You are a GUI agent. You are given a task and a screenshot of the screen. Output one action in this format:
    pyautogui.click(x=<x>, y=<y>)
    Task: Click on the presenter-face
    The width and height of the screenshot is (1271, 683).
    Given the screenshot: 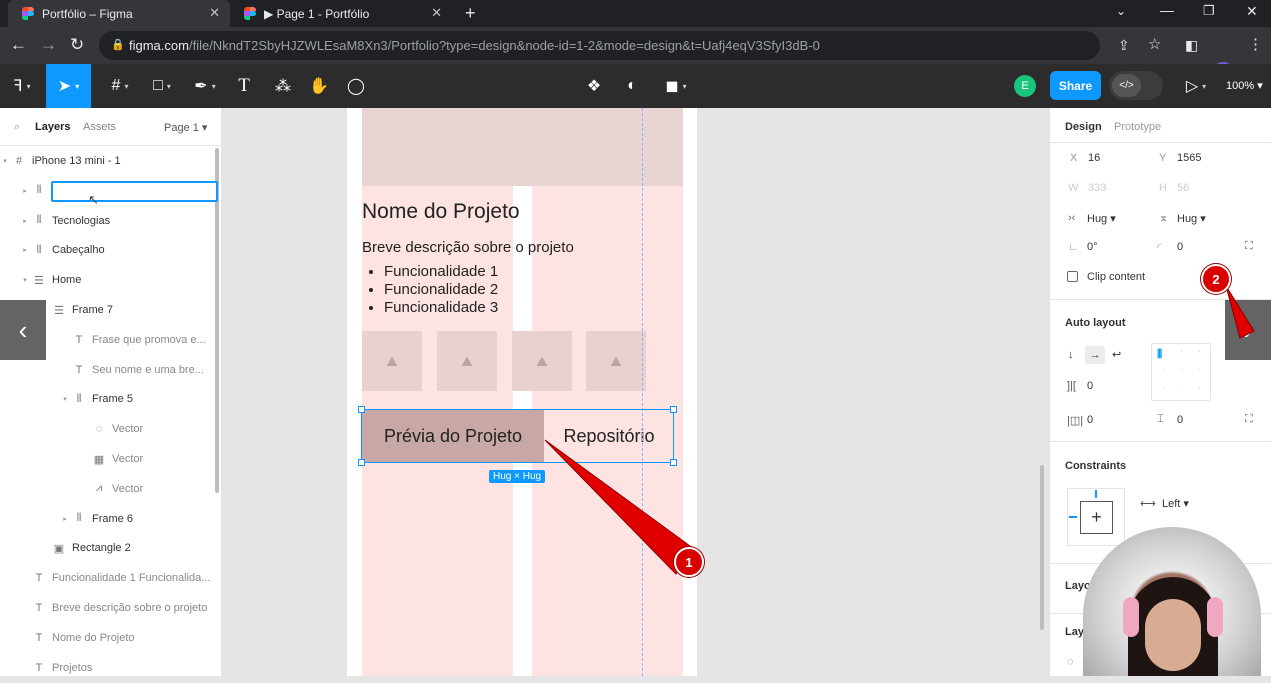 What is the action you would take?
    pyautogui.click(x=1173, y=635)
    